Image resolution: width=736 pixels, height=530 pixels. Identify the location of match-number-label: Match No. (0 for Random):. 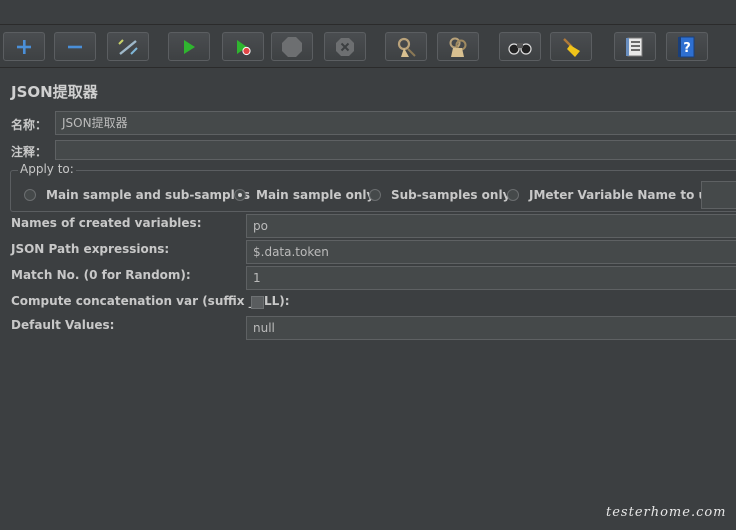
(101, 275).